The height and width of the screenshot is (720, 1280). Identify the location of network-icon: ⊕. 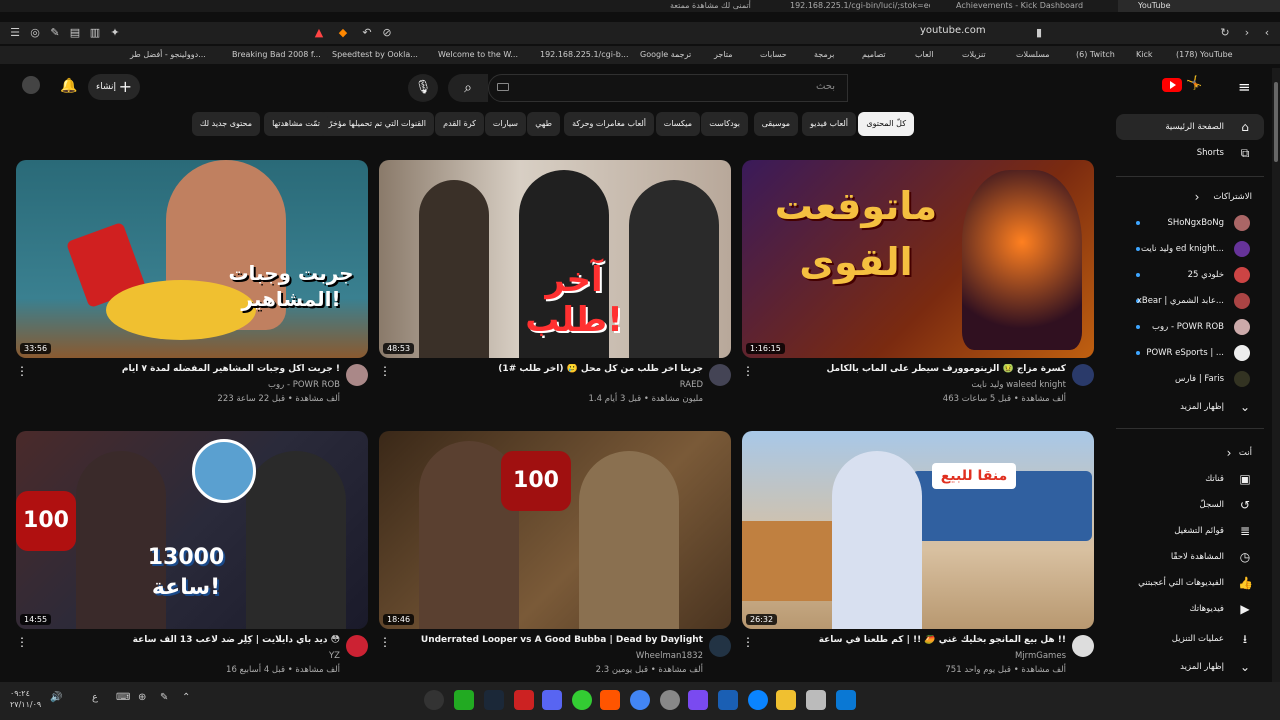
(142, 697).